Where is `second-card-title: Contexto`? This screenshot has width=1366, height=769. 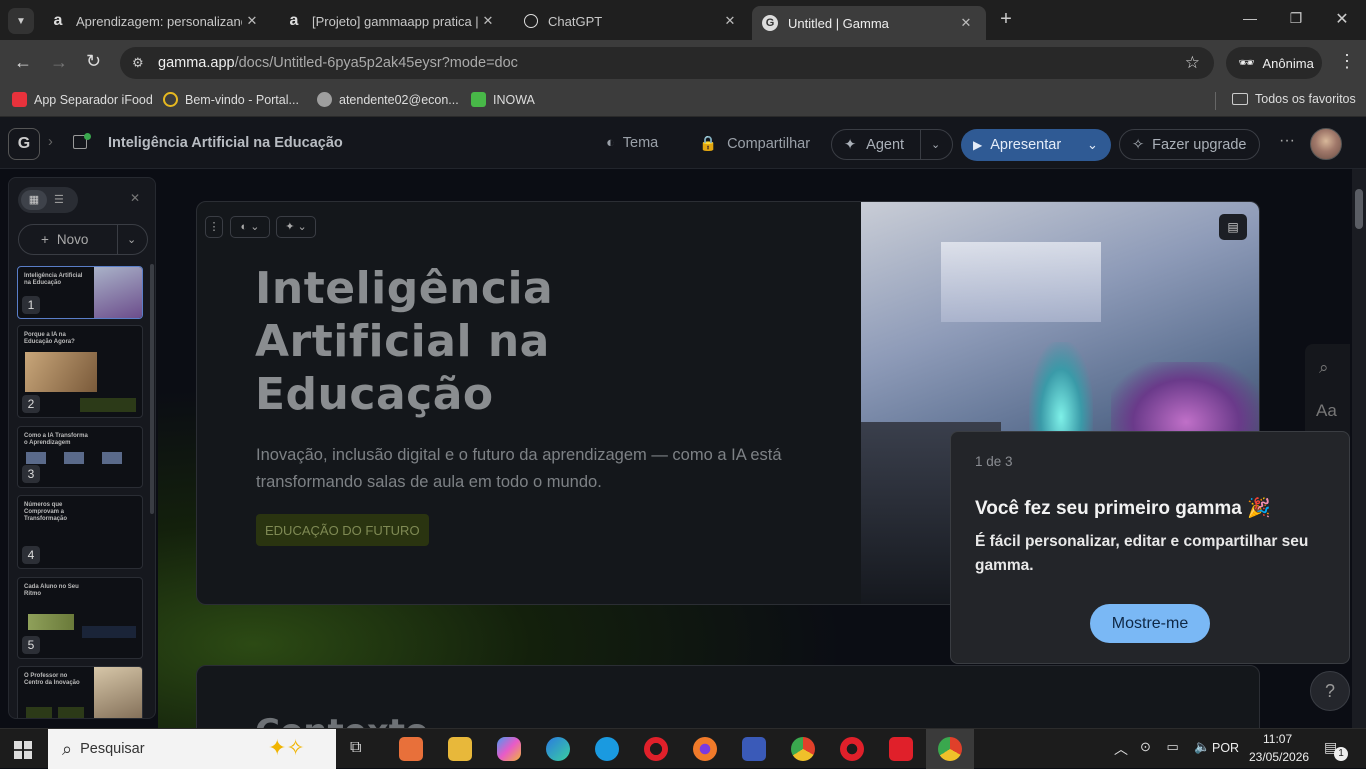 second-card-title: Contexto is located at coordinates (341, 720).